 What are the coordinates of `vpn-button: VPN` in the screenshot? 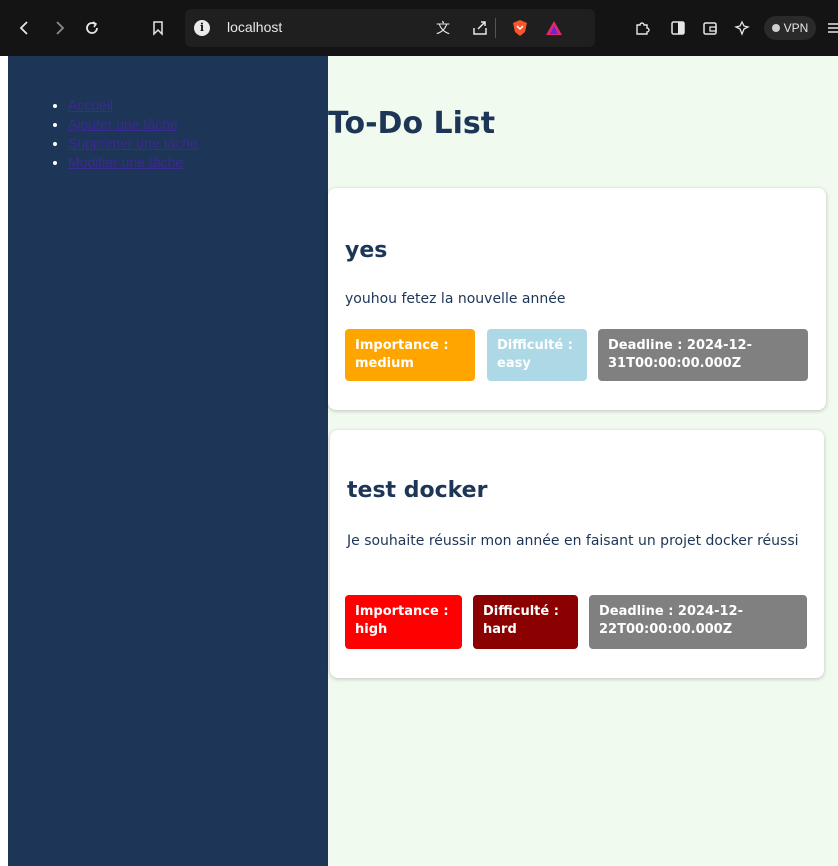 It's located at (790, 28).